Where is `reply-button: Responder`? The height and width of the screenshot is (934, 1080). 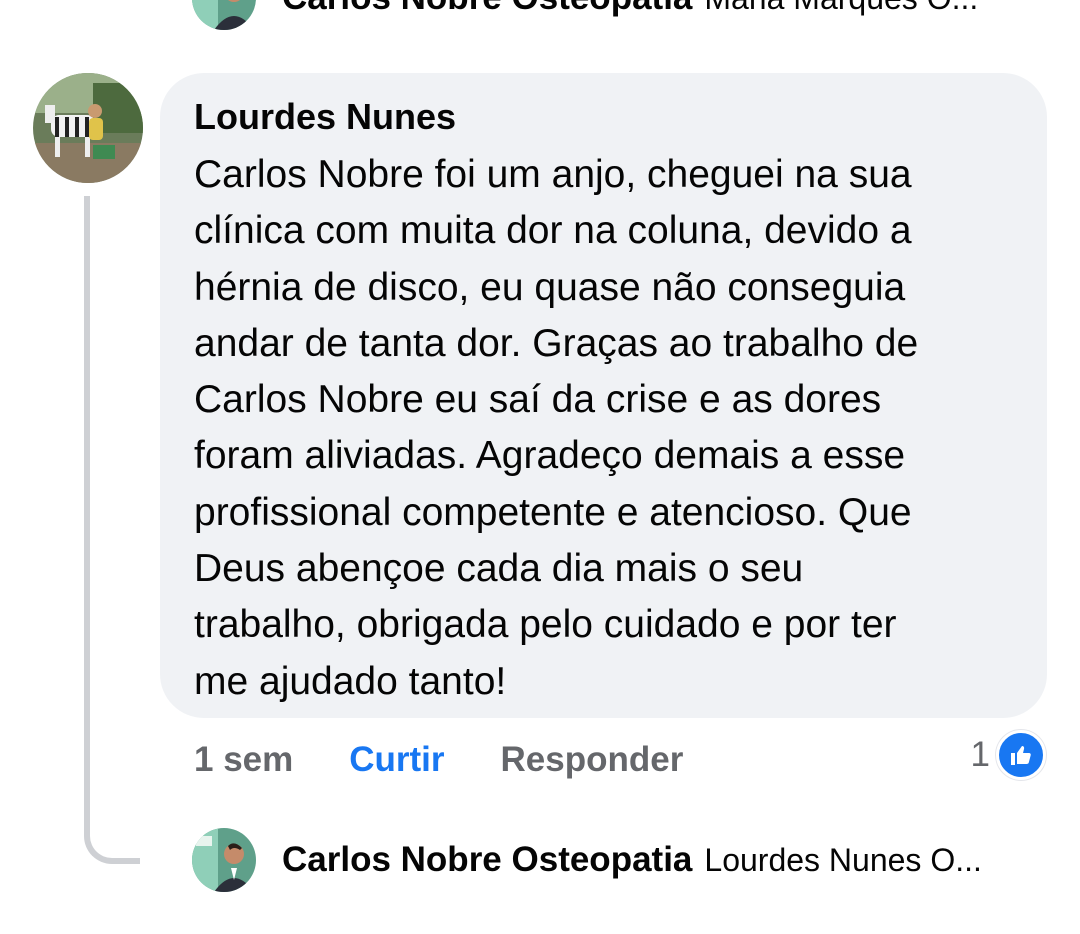 reply-button: Responder is located at coordinates (592, 760).